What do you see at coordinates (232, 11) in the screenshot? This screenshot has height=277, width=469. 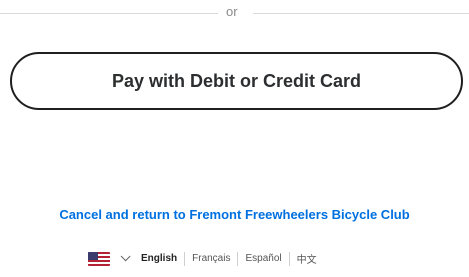 I see `or-separator-text: or` at bounding box center [232, 11].